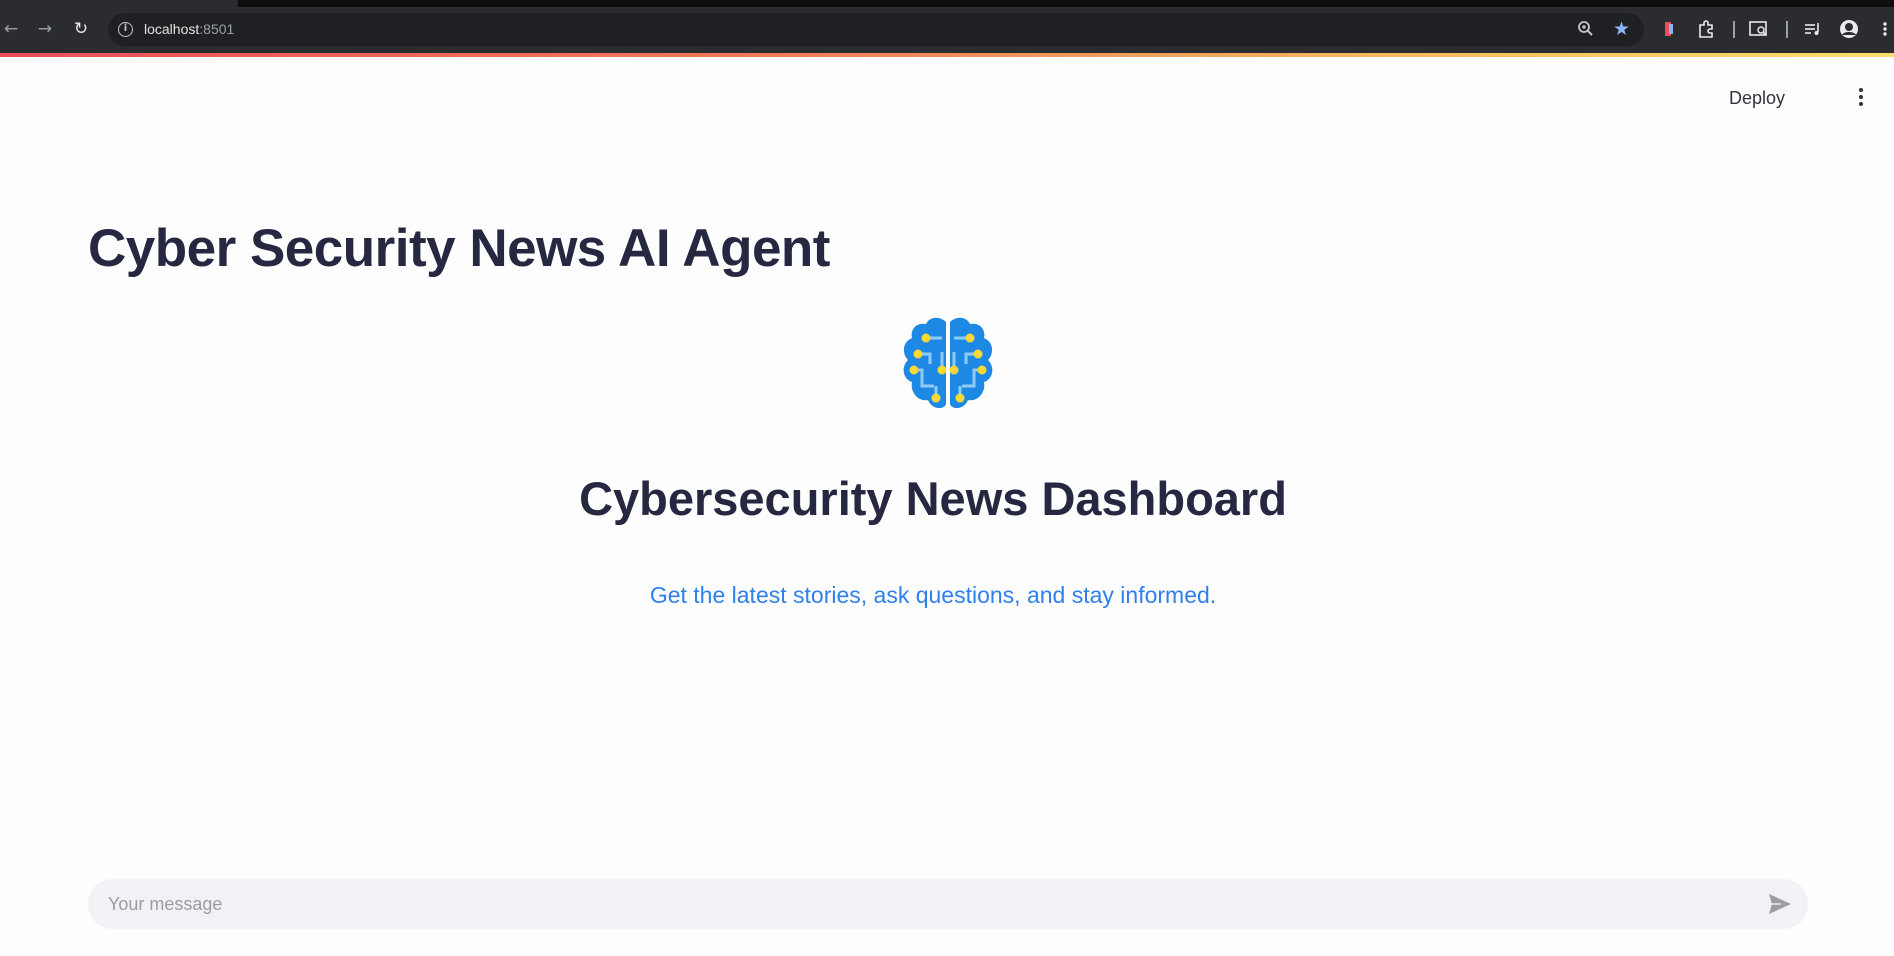 The width and height of the screenshot is (1894, 956). I want to click on chat-message-input, so click(918, 904).